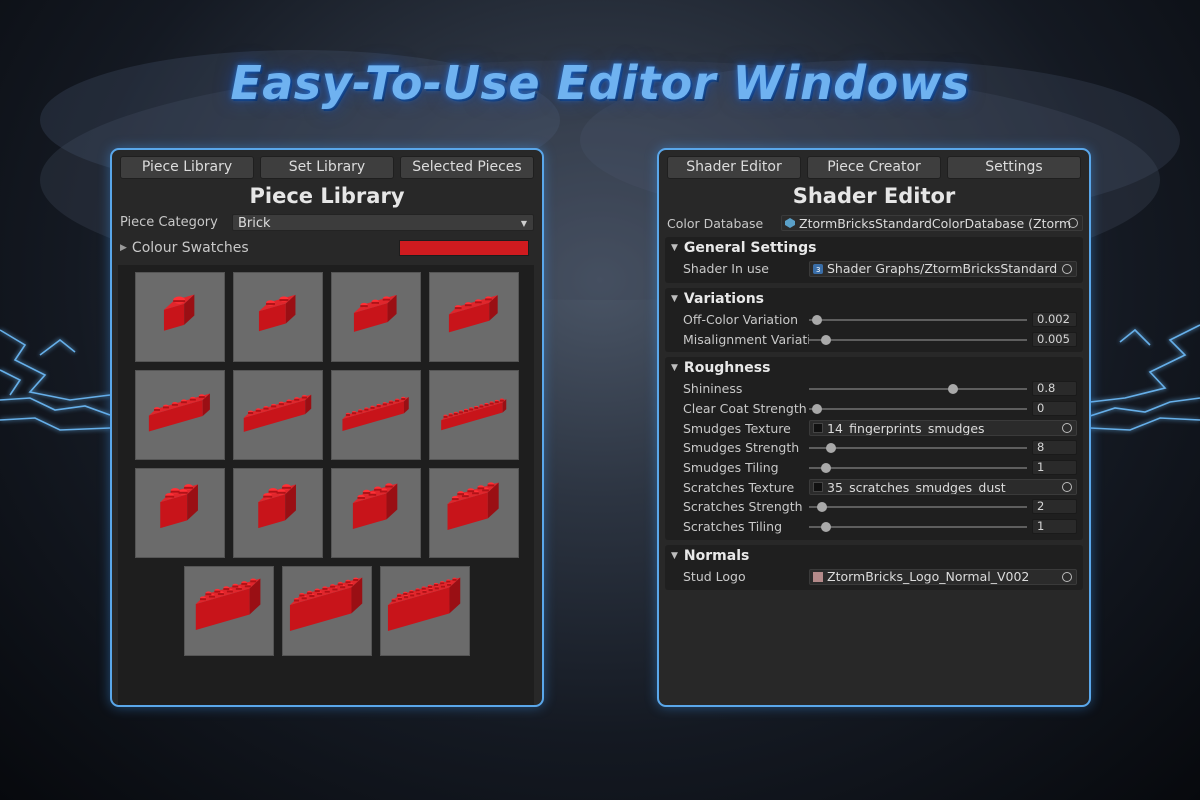 The width and height of the screenshot is (1200, 800). Describe the element at coordinates (1054, 389) in the screenshot. I see `shininess-value: 0.8` at that location.